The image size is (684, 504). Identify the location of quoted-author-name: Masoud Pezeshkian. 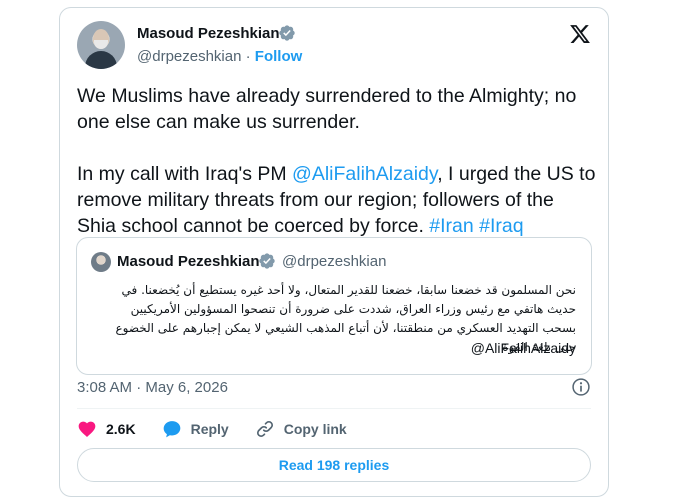
(188, 261).